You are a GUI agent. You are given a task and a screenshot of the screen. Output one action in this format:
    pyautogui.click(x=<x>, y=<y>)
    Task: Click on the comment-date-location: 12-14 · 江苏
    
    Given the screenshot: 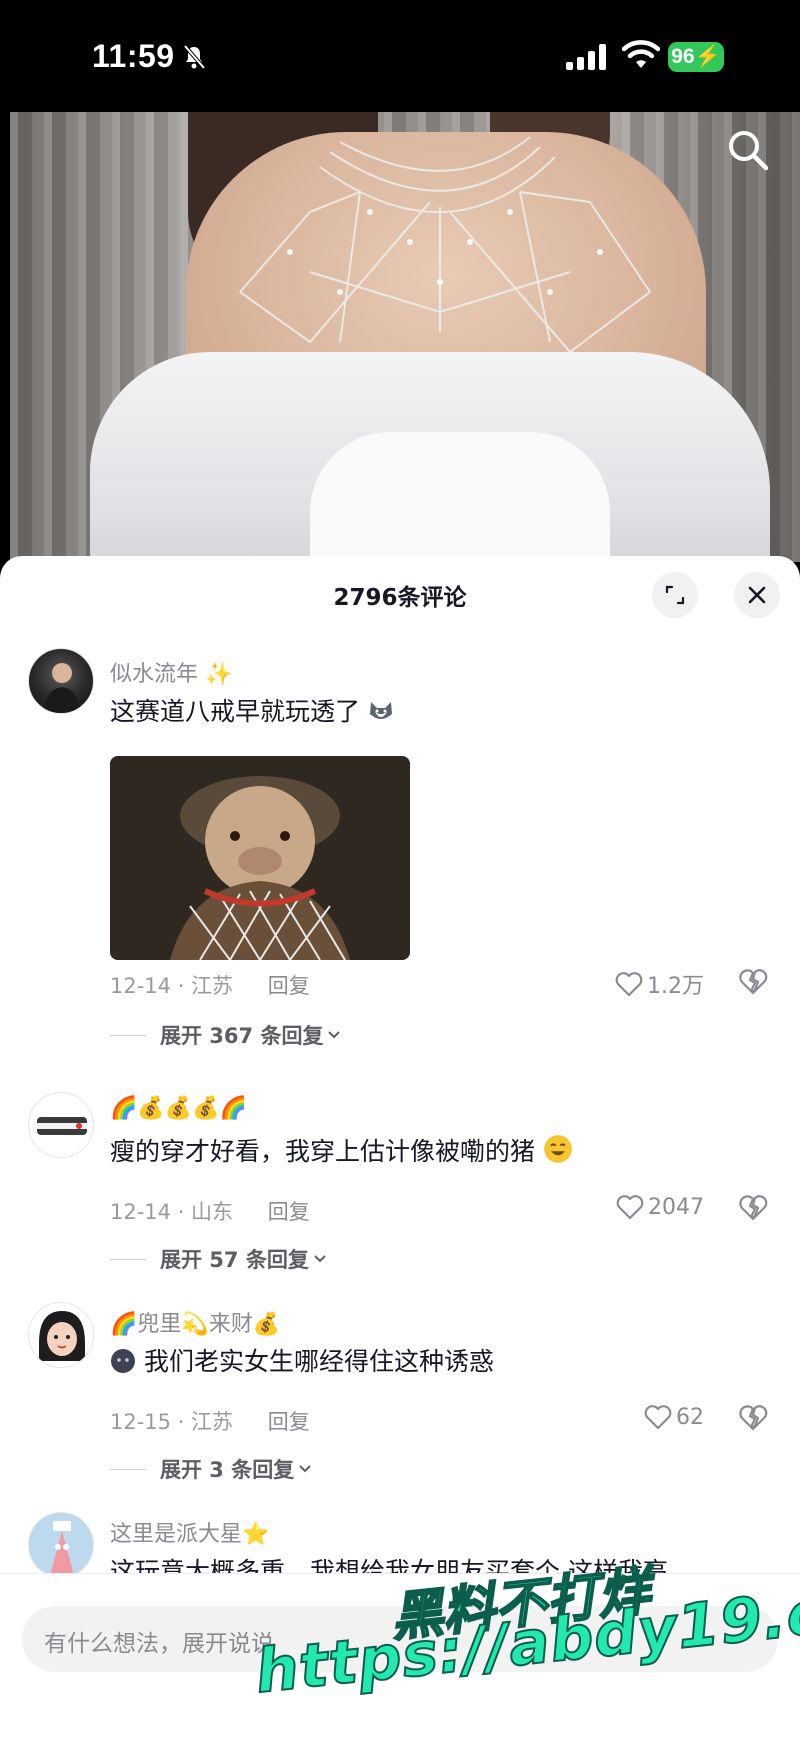 What is the action you would take?
    pyautogui.click(x=172, y=986)
    